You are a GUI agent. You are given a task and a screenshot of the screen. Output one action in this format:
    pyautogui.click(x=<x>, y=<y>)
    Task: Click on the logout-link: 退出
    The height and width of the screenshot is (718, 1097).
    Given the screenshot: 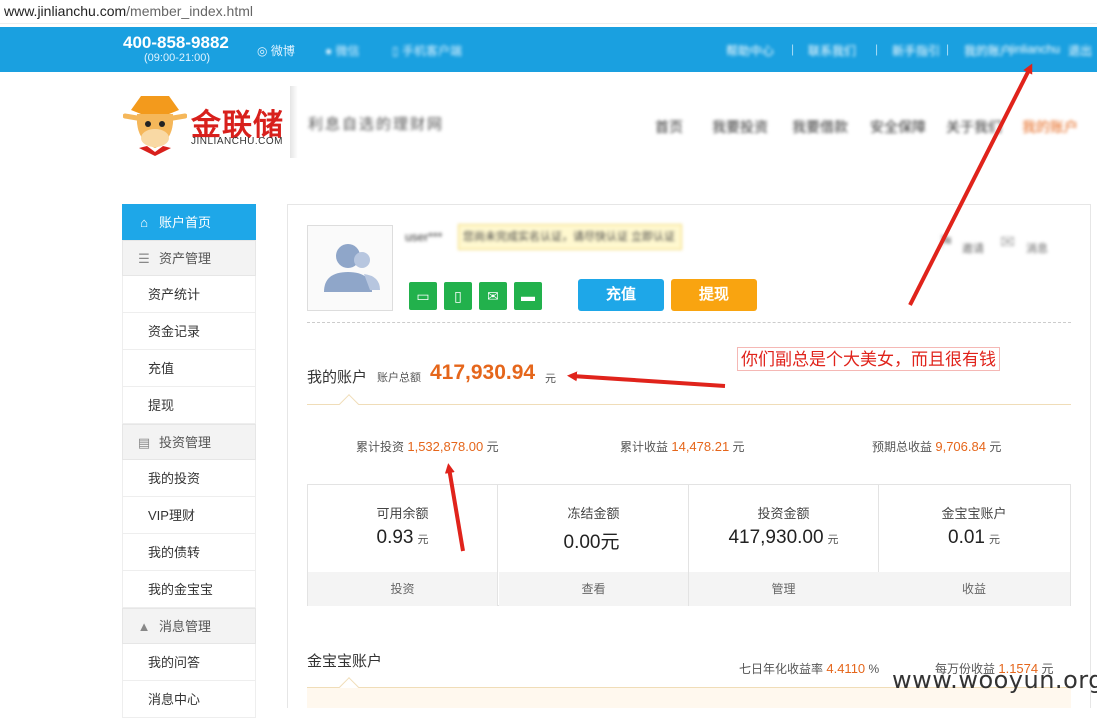 What is the action you would take?
    pyautogui.click(x=1080, y=50)
    